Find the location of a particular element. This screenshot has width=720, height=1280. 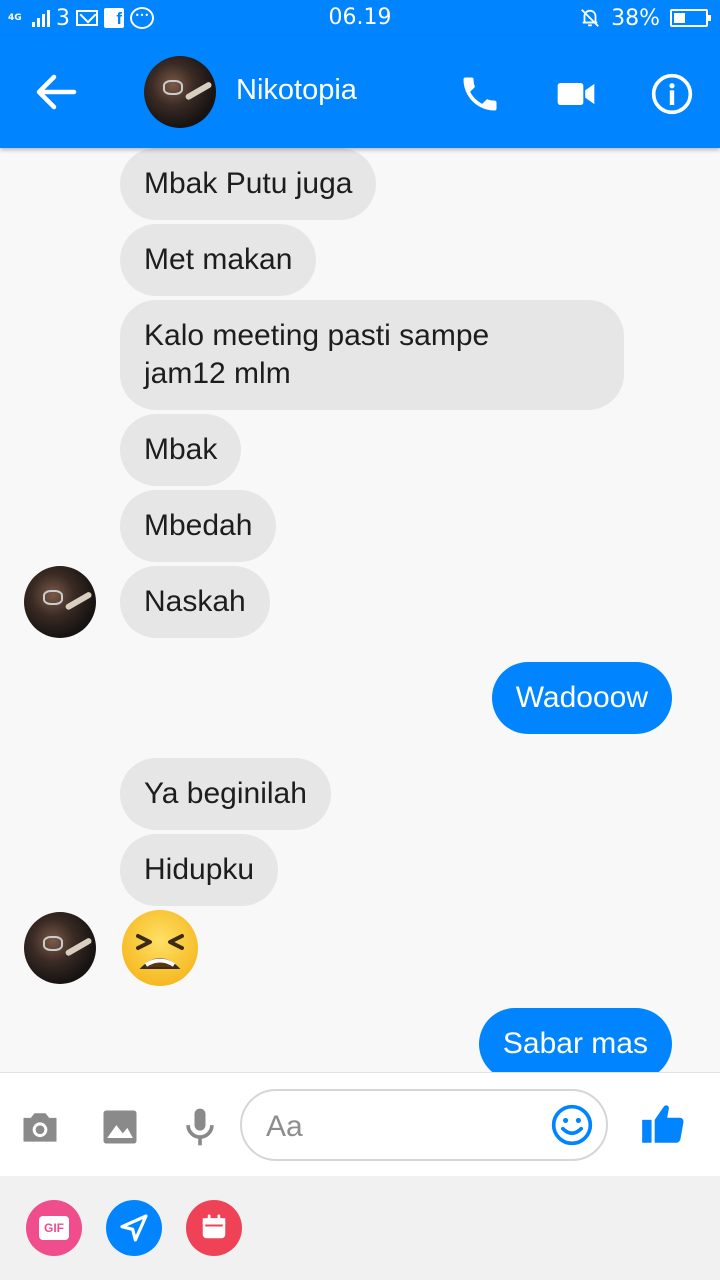

message-composer: Aa is located at coordinates (360, 1124).